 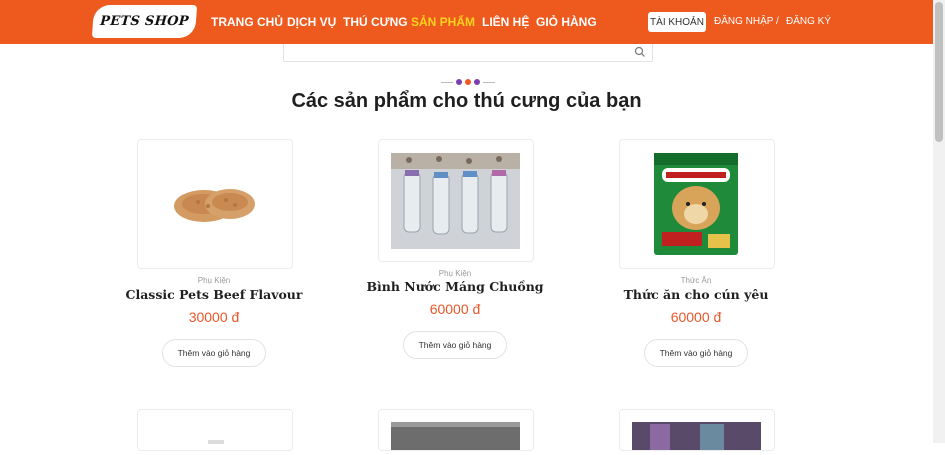 I want to click on product-image-dog-food-bag, so click(x=696, y=204).